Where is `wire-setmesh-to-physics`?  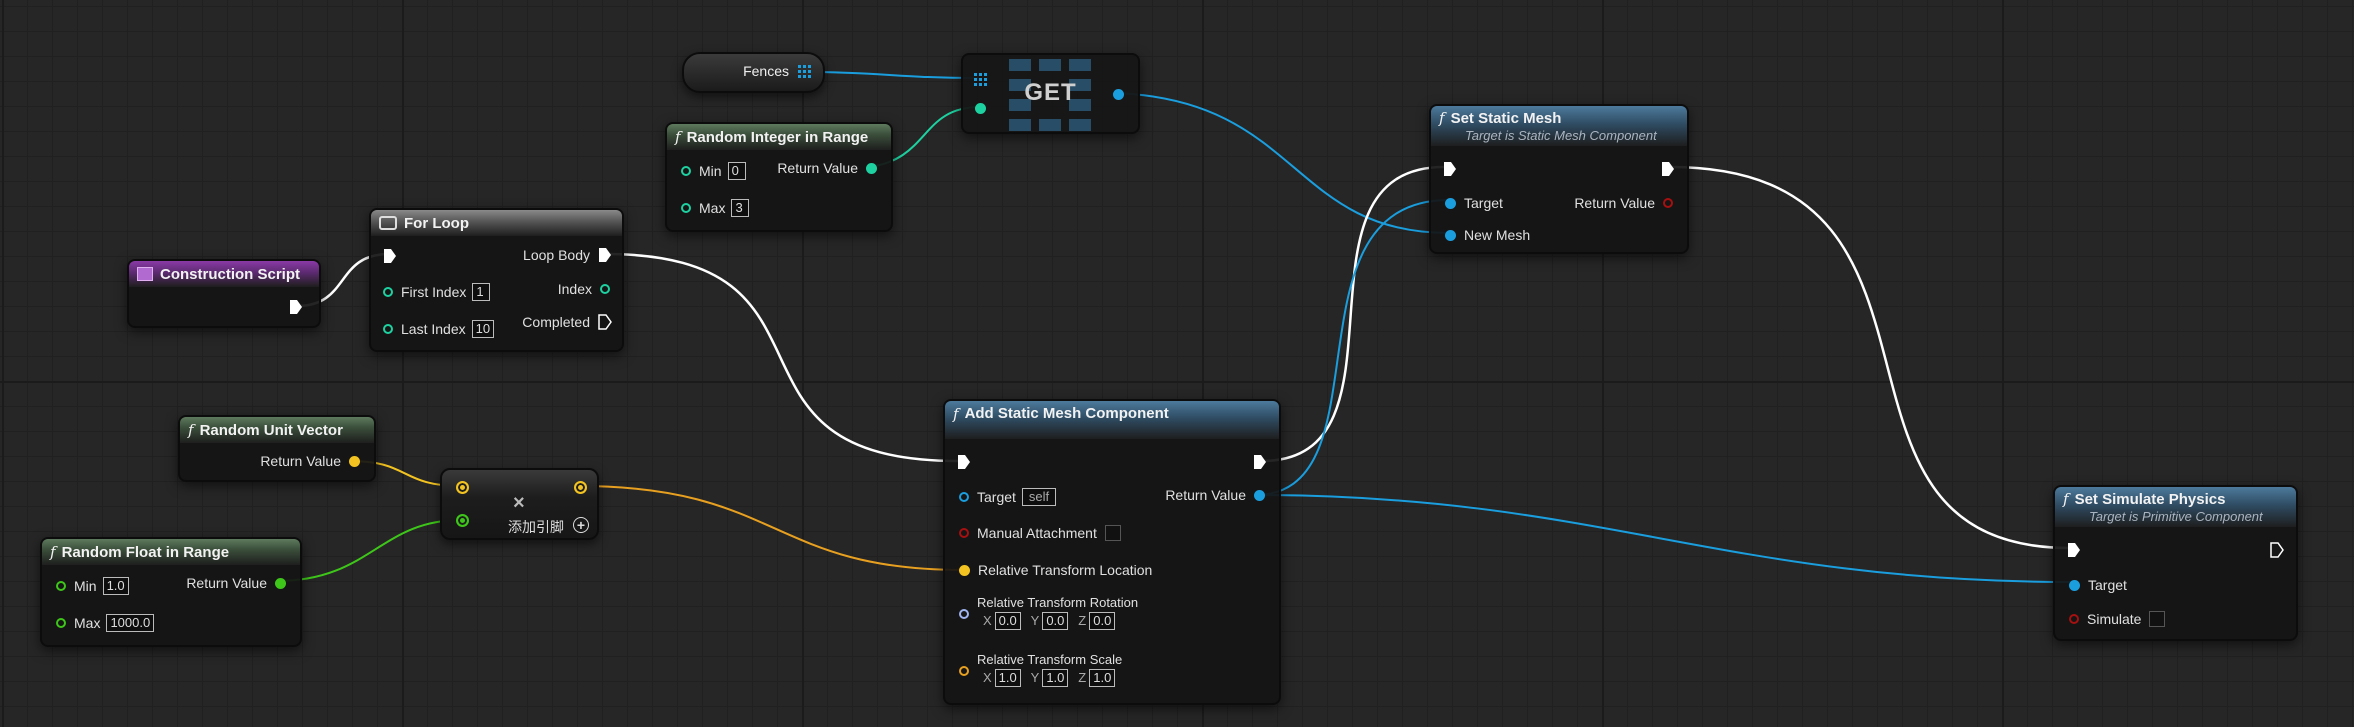 wire-setmesh-to-physics is located at coordinates (1870, 357).